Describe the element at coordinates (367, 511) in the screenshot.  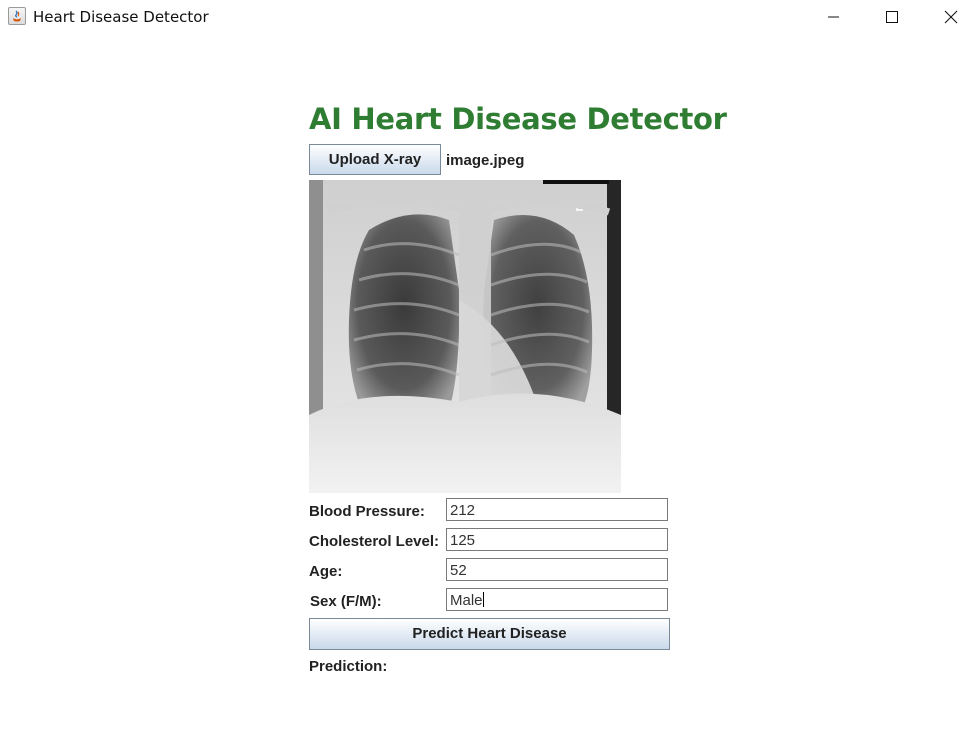
I see `blood-pressure-label: Blood Pressure:` at that location.